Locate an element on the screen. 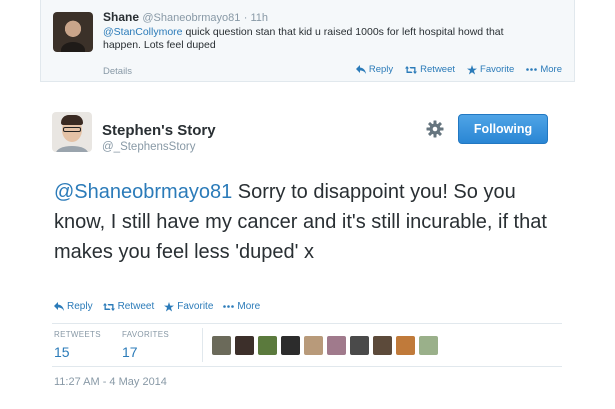 The image size is (615, 409). reply-author-name: Shane is located at coordinates (121, 17).